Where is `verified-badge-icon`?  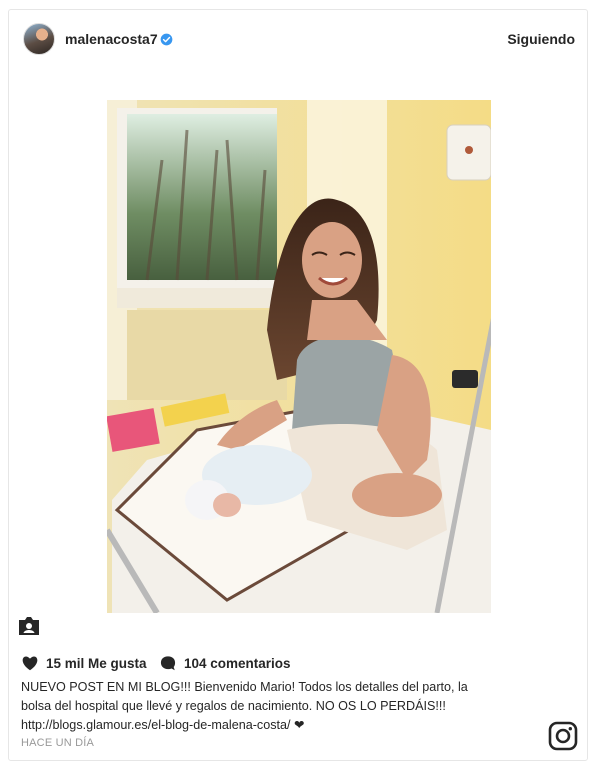 verified-badge-icon is located at coordinates (166, 39).